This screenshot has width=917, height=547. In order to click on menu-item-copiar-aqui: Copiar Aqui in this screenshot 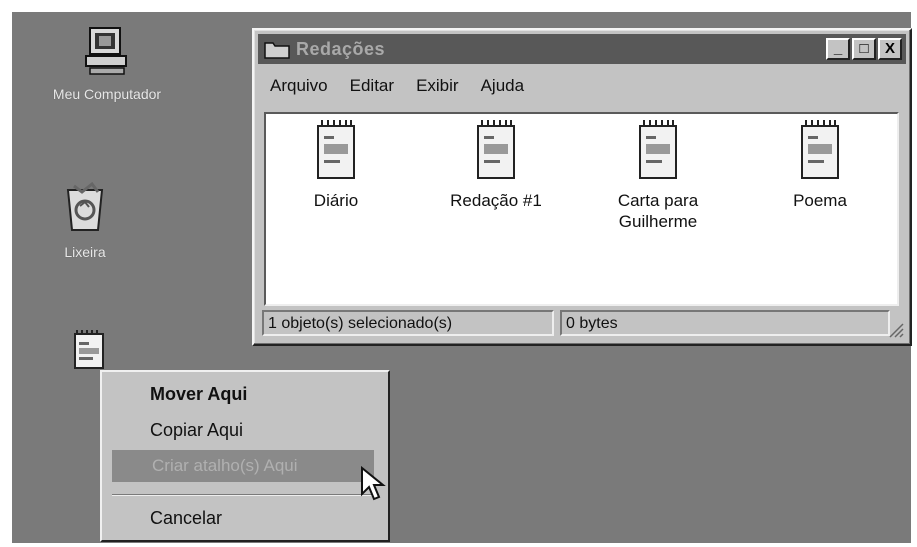, I will do `click(196, 430)`.